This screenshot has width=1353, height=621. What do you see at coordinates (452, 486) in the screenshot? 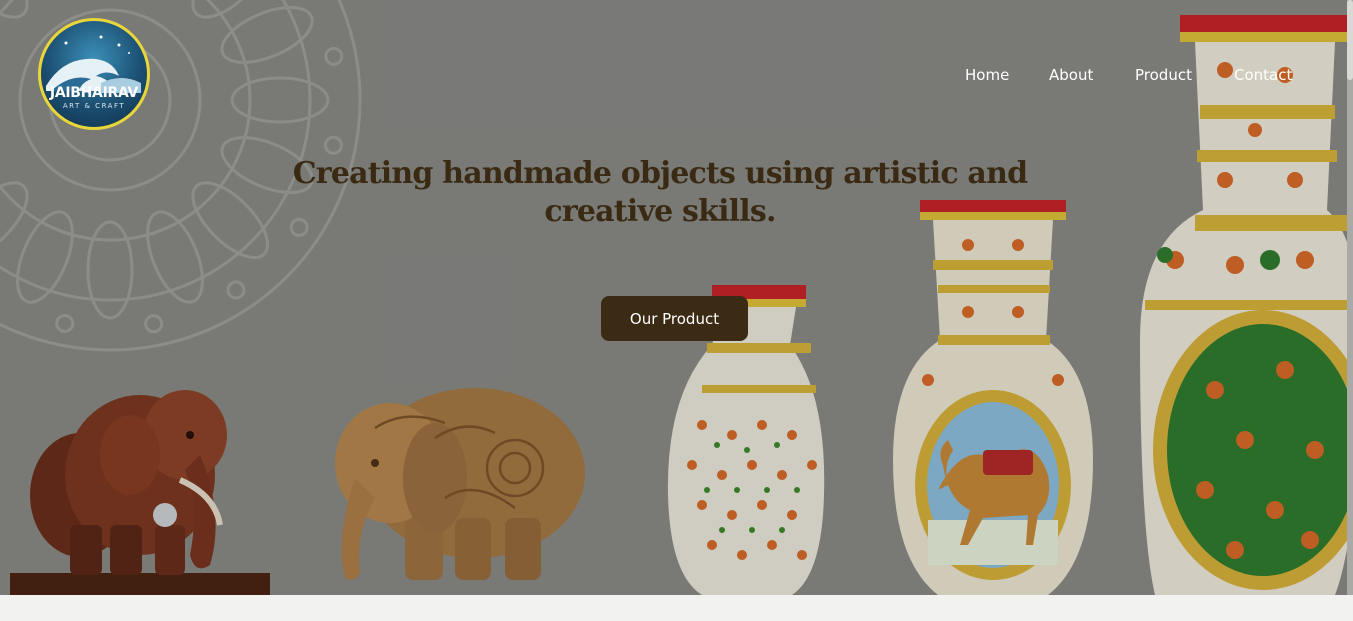
I see `carved-wooden-elephant-image` at bounding box center [452, 486].